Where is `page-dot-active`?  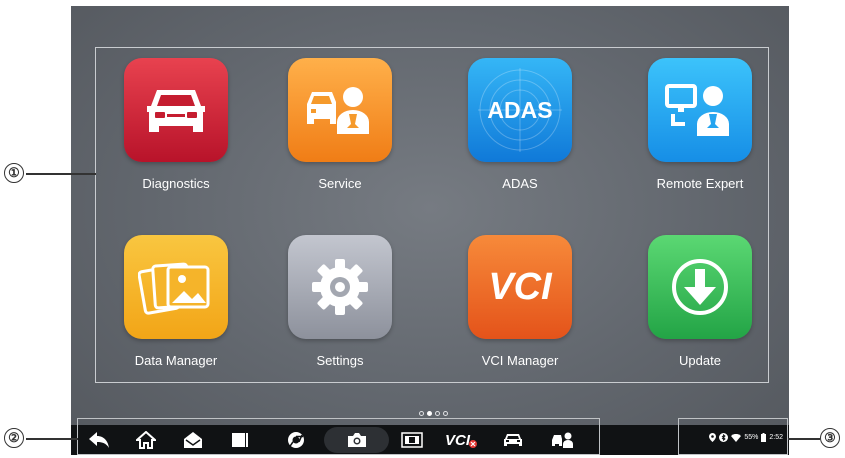 page-dot-active is located at coordinates (429, 413).